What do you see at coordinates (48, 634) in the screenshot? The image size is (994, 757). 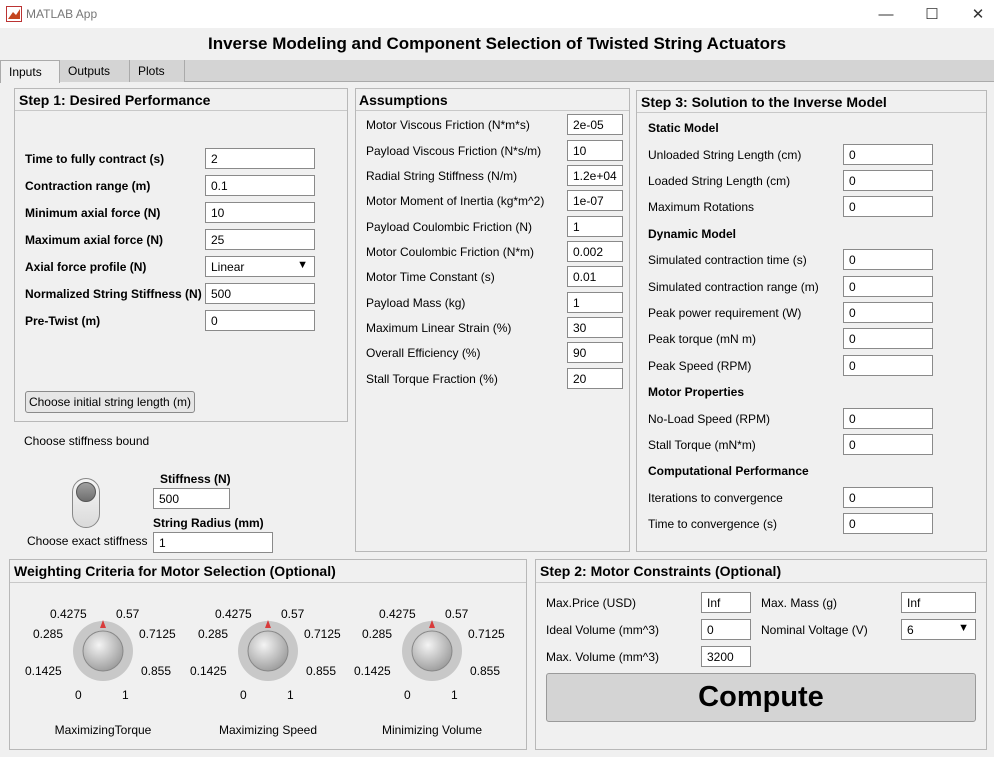 I see `torque-tick-0.285: 0.285` at bounding box center [48, 634].